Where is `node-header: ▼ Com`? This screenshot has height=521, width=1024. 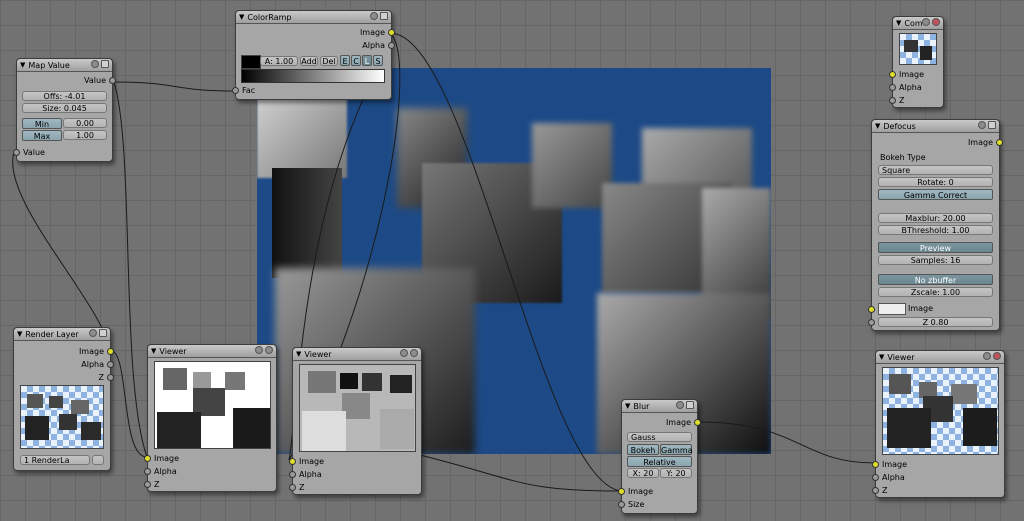
node-header: ▼ Com is located at coordinates (918, 23).